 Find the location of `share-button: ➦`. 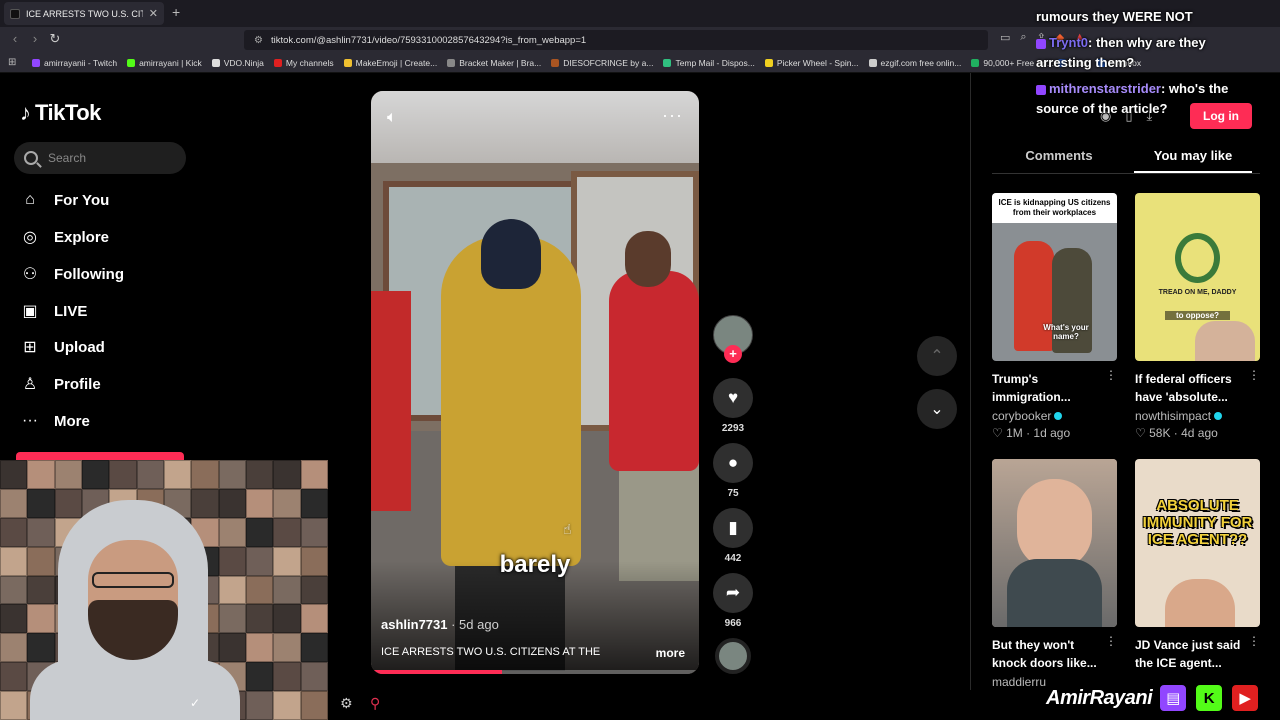

share-button: ➦ is located at coordinates (733, 593).